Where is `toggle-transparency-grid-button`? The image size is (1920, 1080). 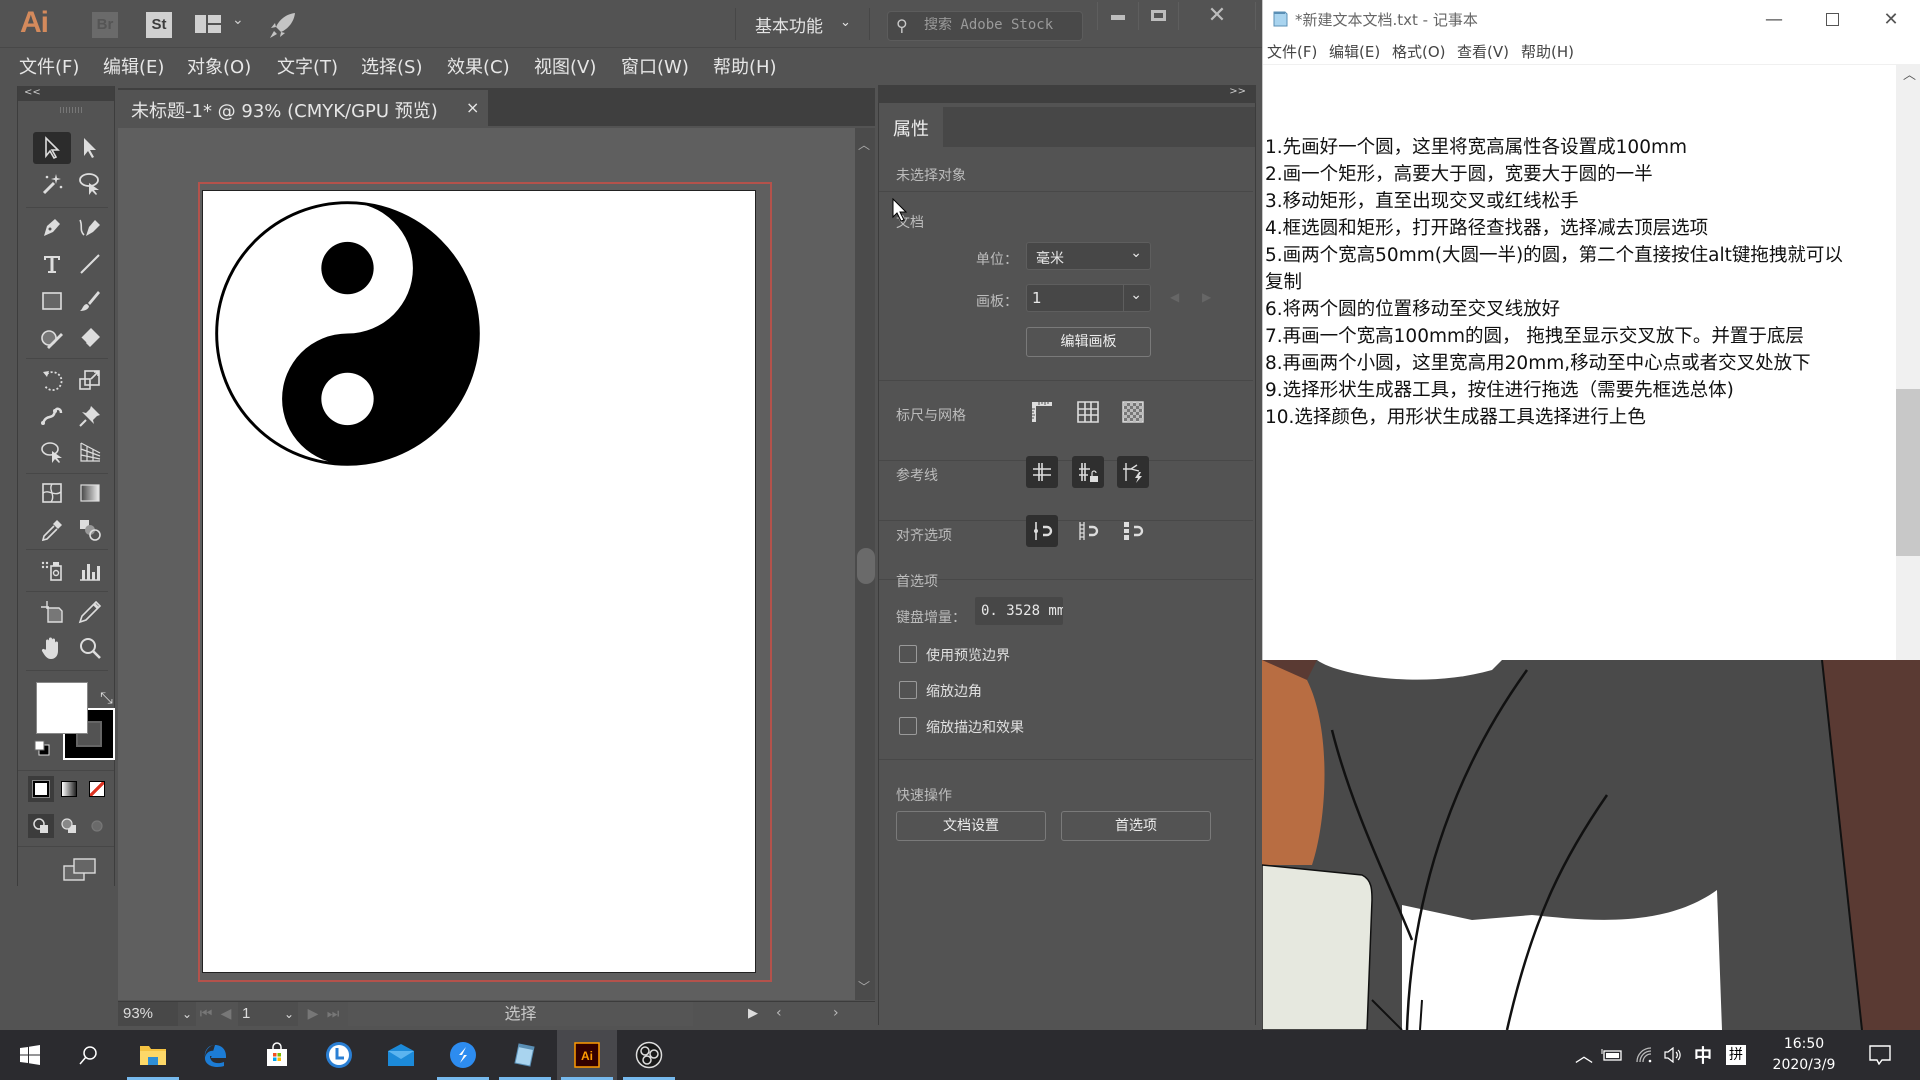 toggle-transparency-grid-button is located at coordinates (1133, 412).